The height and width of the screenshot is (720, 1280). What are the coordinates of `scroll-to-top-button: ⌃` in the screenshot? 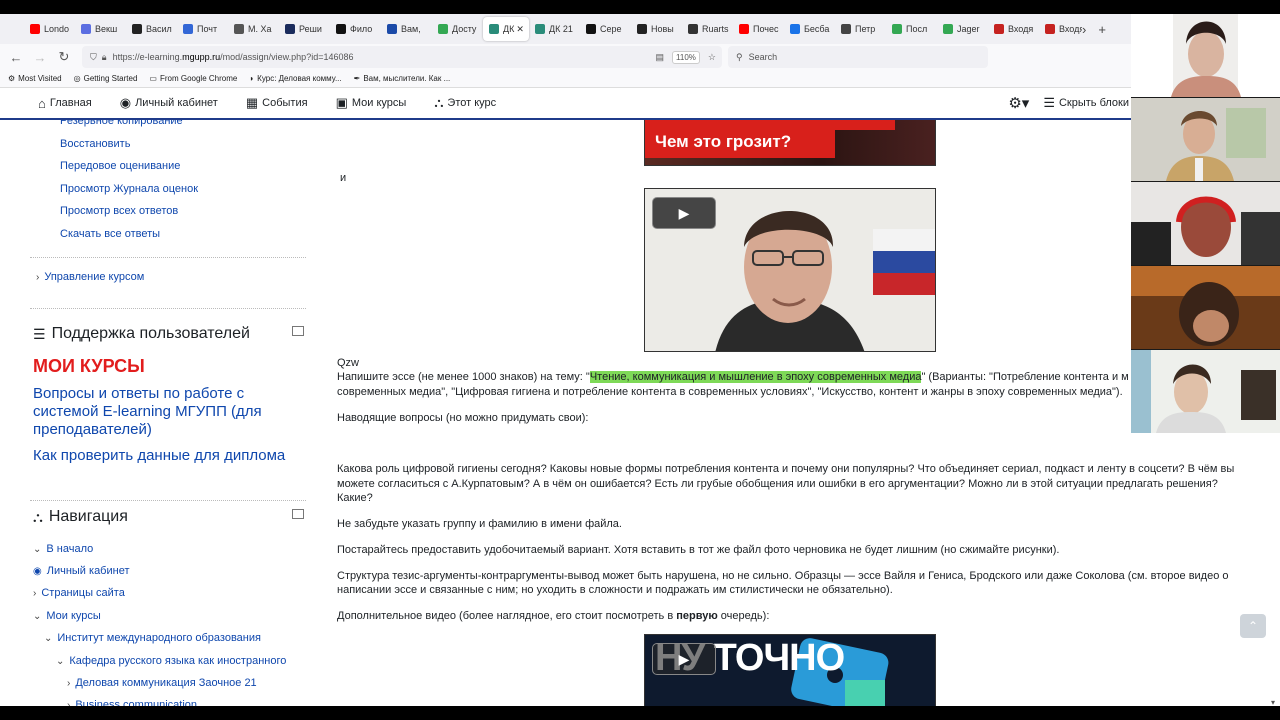 It's located at (1253, 626).